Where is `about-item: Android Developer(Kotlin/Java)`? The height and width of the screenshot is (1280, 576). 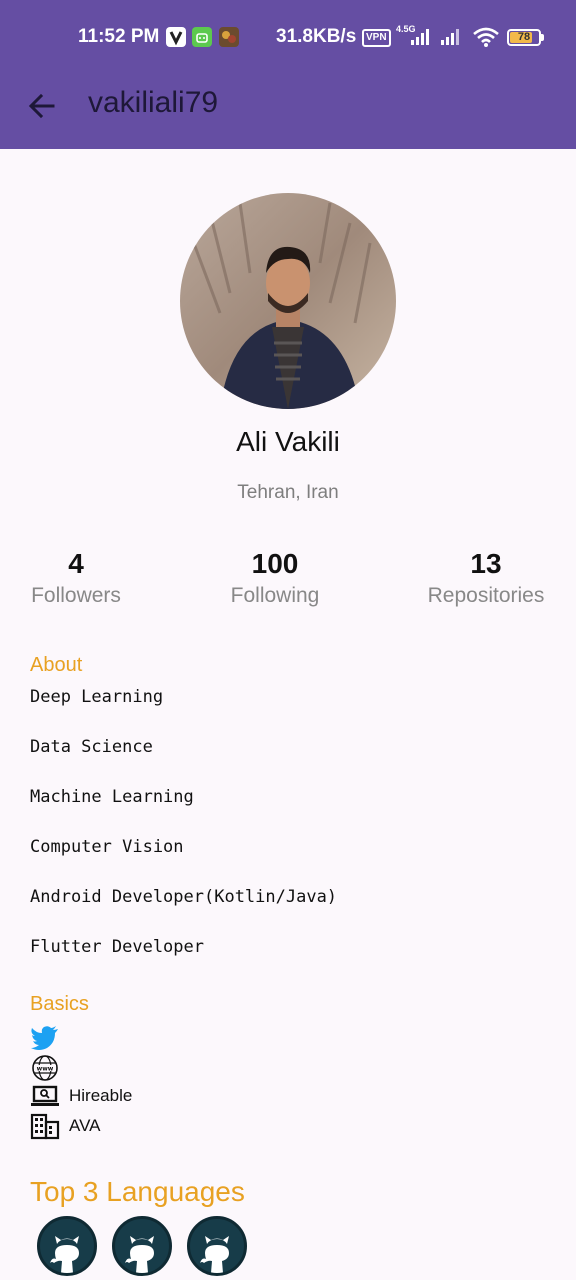 about-item: Android Developer(Kotlin/Java) is located at coordinates (184, 897).